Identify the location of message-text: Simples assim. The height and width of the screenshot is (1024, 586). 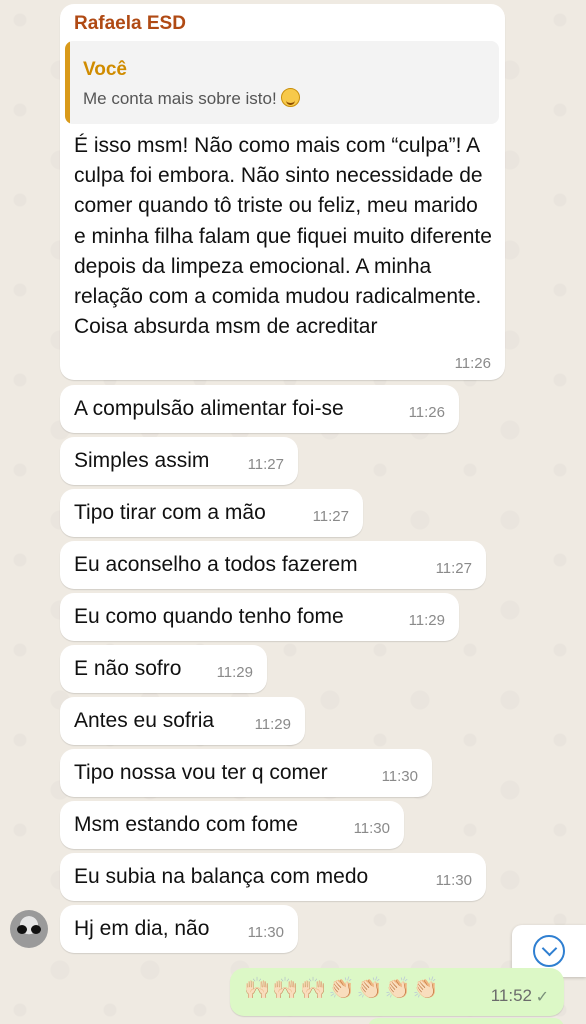
(142, 460).